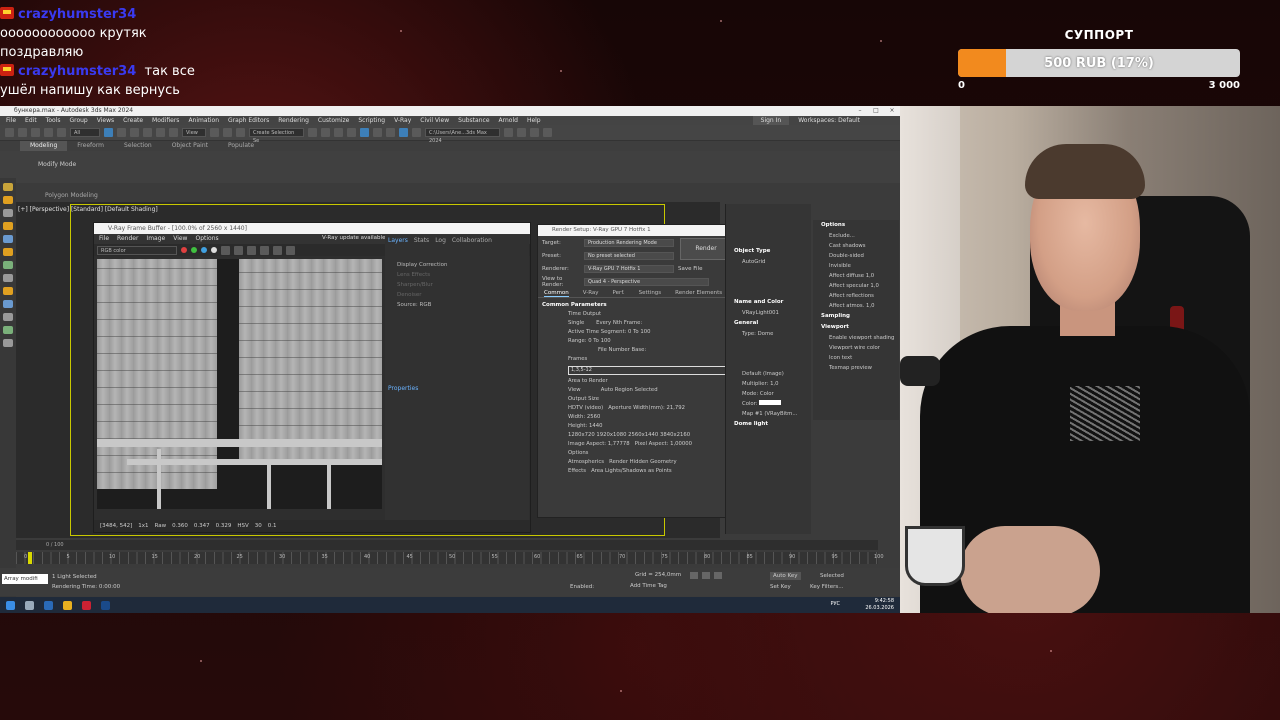  Describe the element at coordinates (534, 120) in the screenshot. I see `menu-item: Help` at that location.